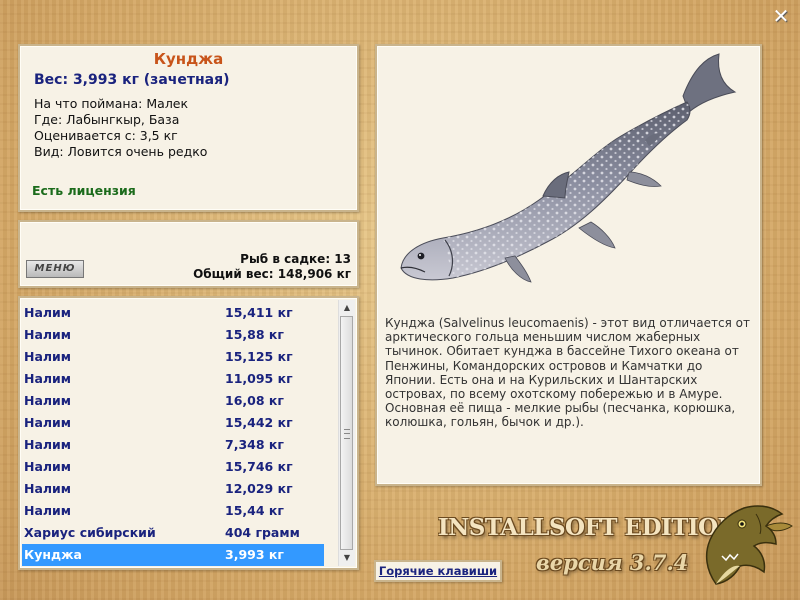 This screenshot has height=600, width=800. I want to click on list-item: Налим 15,411 кг, so click(173, 313).